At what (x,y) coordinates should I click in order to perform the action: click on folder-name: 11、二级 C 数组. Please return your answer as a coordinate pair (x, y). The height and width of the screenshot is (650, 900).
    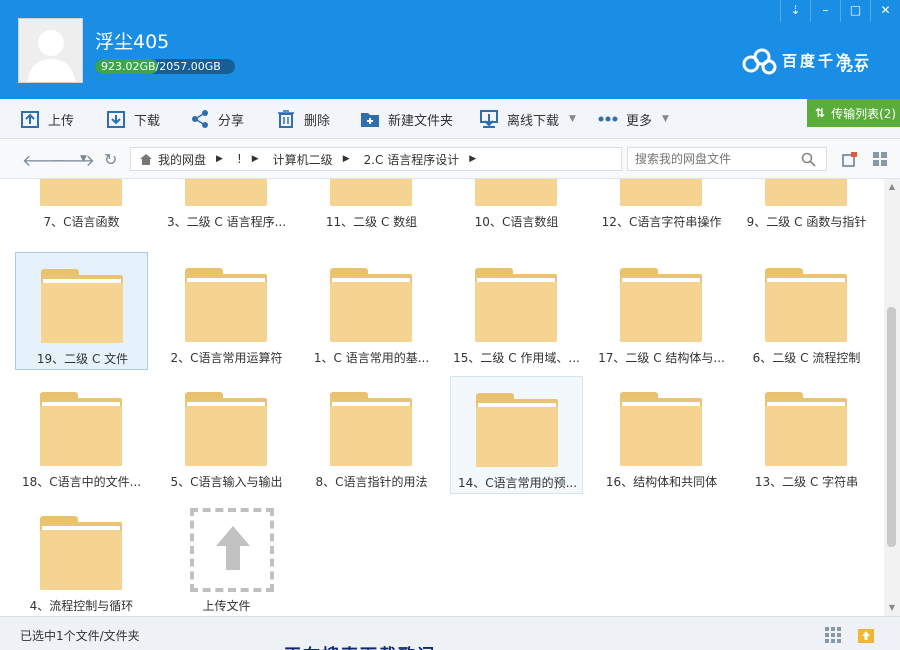
    Looking at the image, I should click on (371, 222).